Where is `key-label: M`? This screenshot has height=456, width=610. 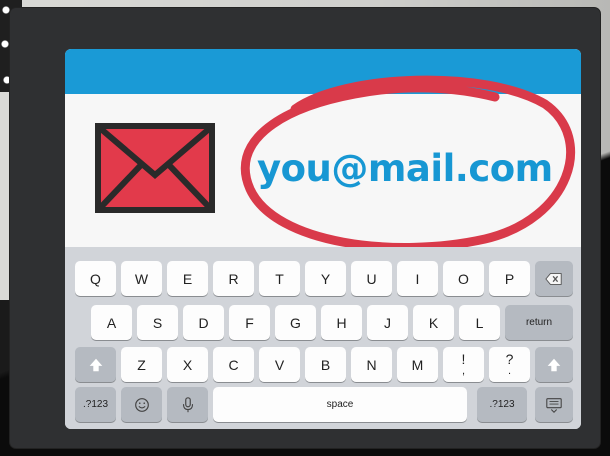 key-label: M is located at coordinates (417, 364).